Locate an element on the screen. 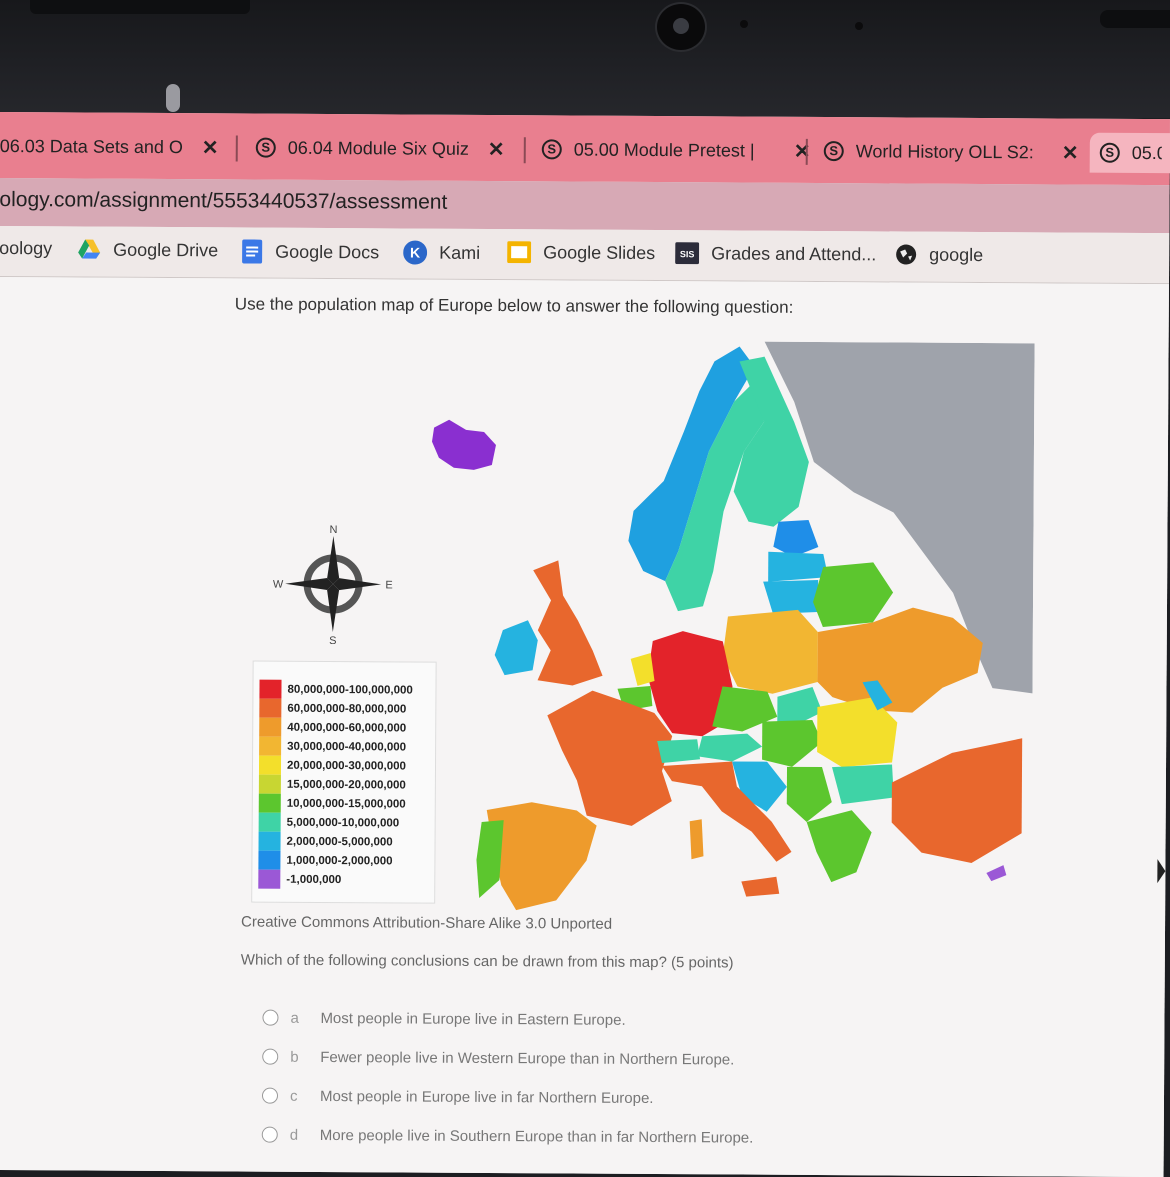 This screenshot has height=1177, width=1170. tab-world-history: S World History OLL S2: ✕ is located at coordinates (951, 152).